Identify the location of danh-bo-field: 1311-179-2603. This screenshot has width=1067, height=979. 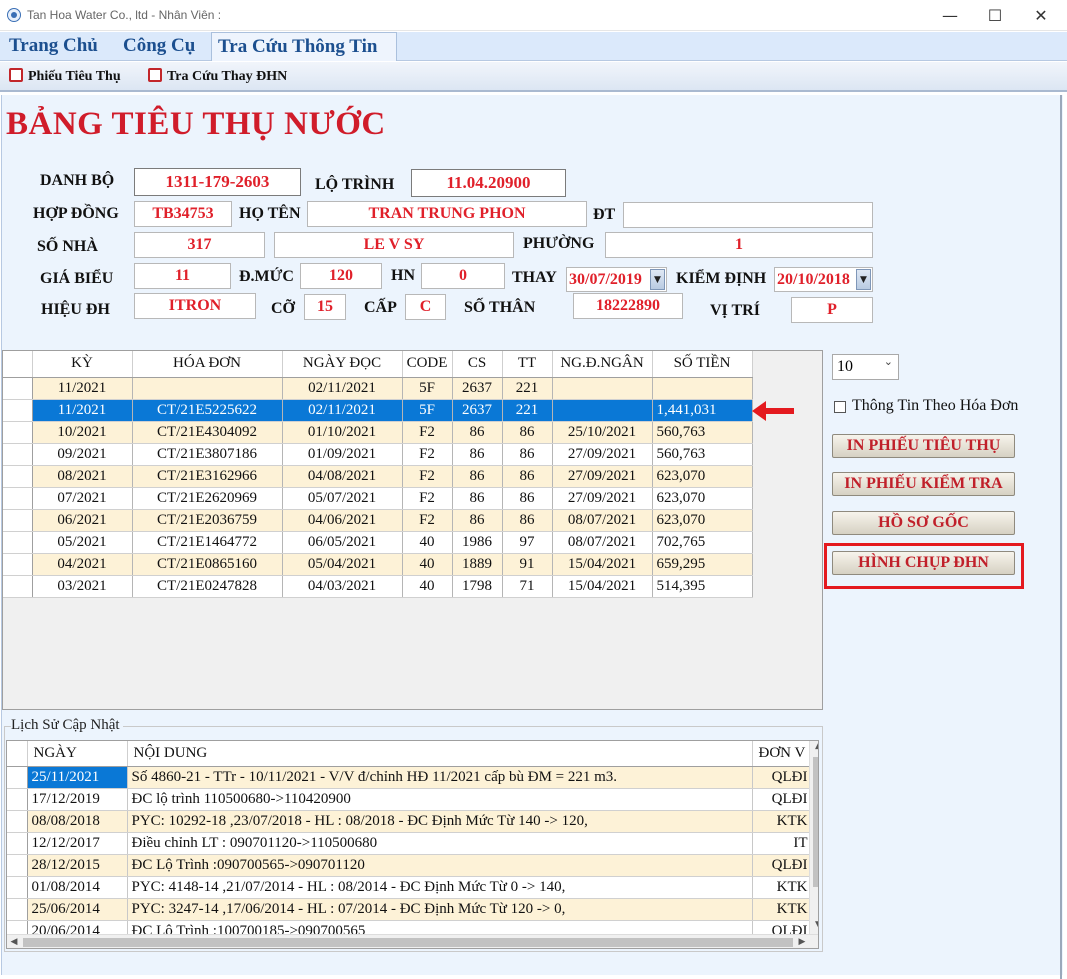
(217, 182).